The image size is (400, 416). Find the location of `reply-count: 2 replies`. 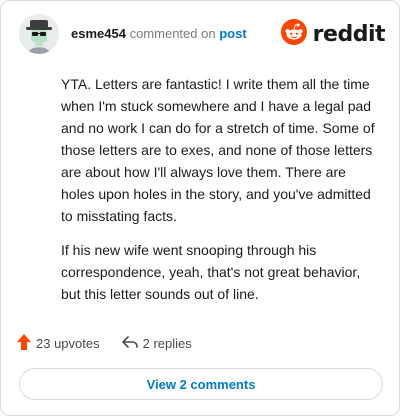

reply-count: 2 replies is located at coordinates (167, 343).